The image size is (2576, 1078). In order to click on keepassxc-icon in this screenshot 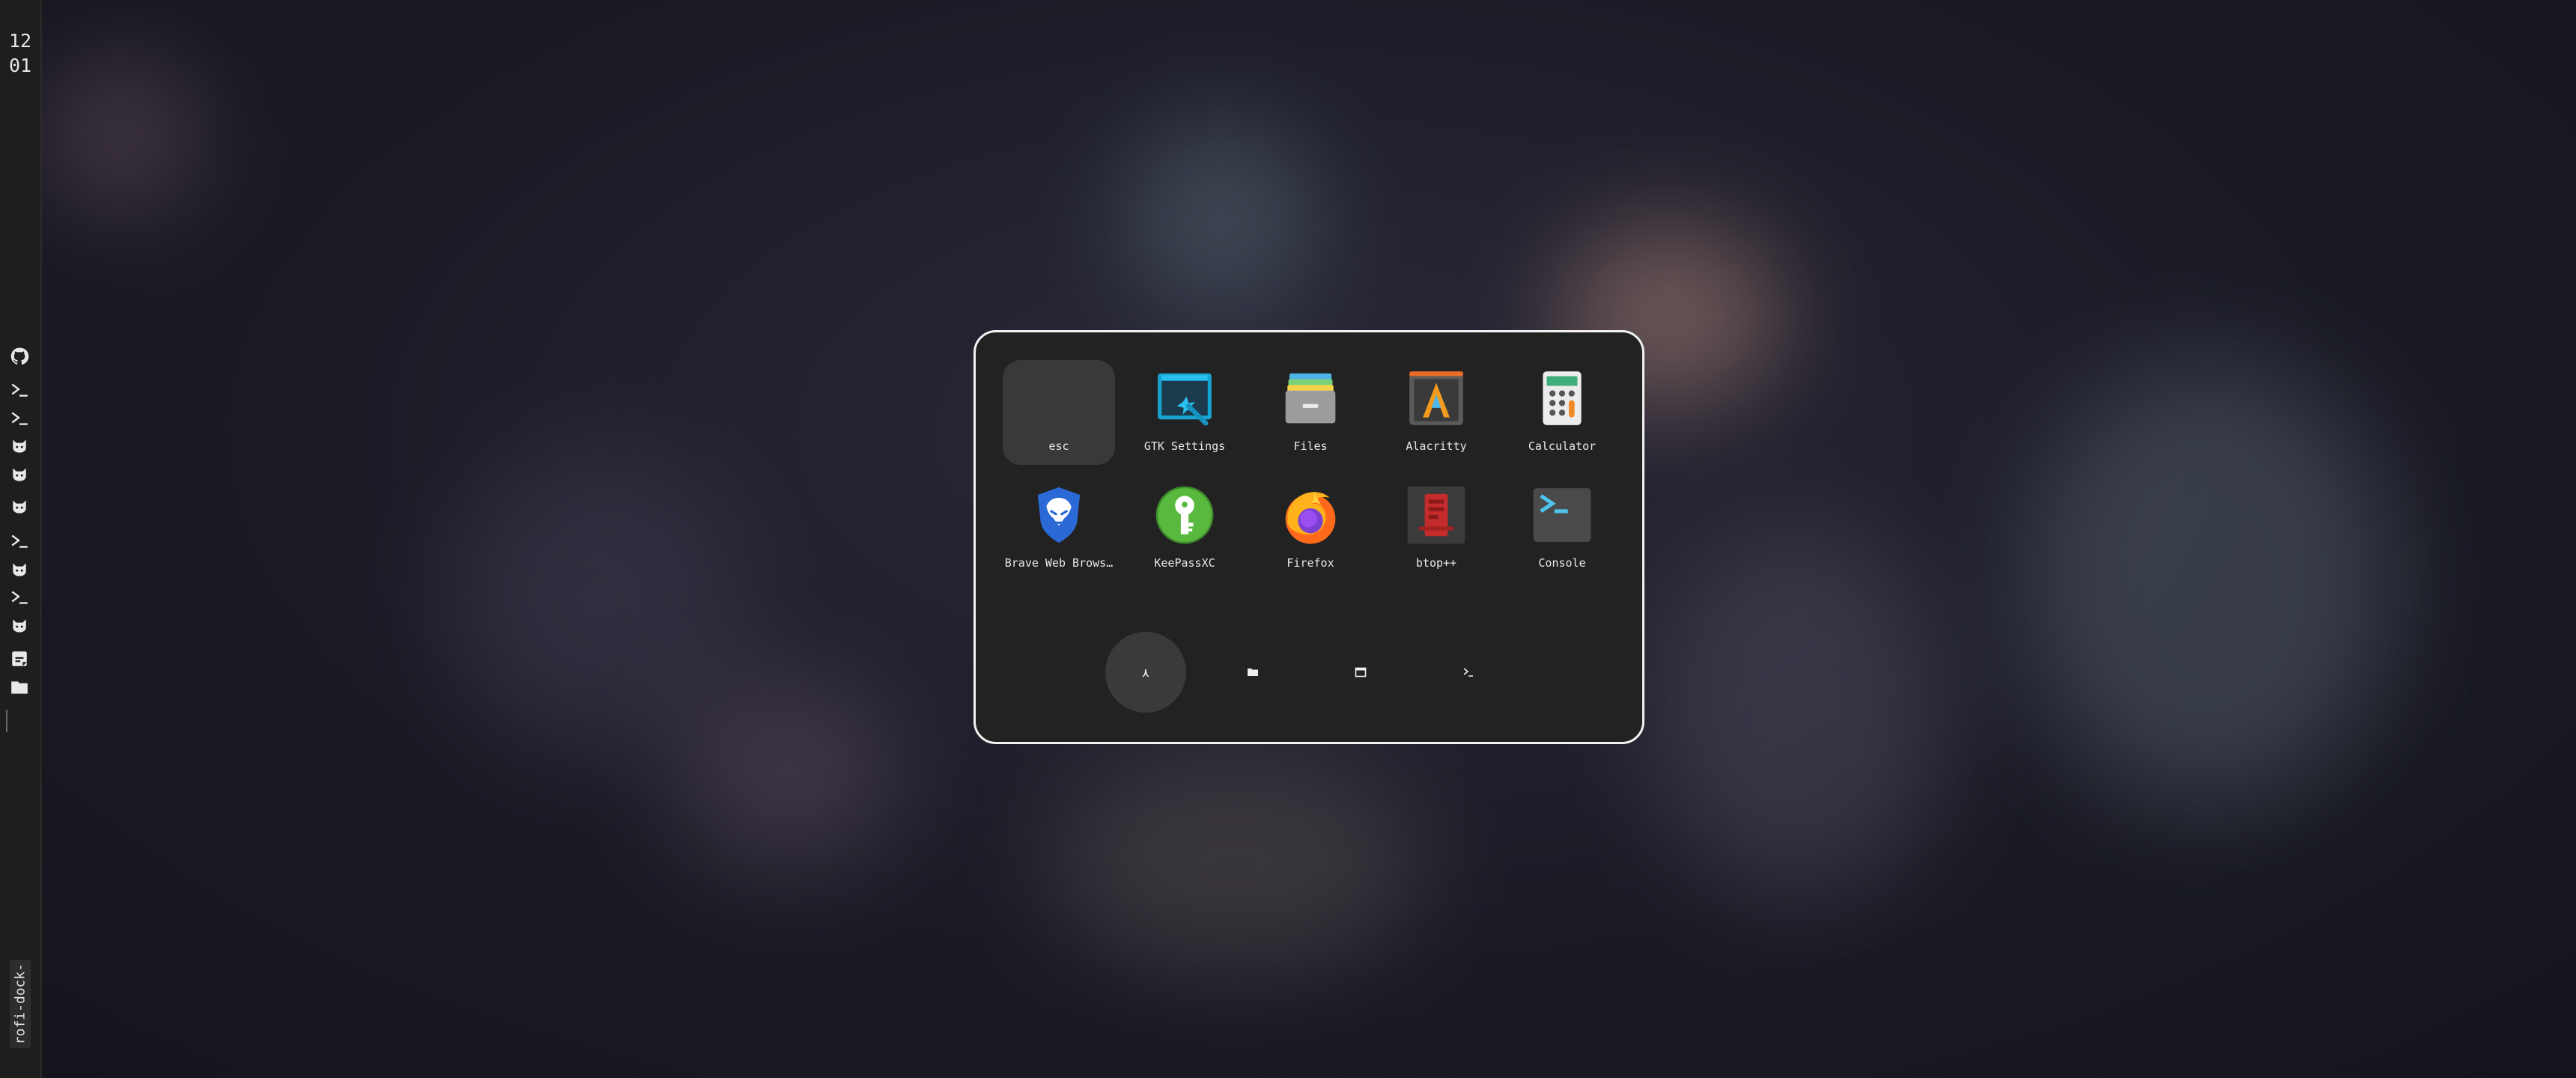, I will do `click(1184, 515)`.